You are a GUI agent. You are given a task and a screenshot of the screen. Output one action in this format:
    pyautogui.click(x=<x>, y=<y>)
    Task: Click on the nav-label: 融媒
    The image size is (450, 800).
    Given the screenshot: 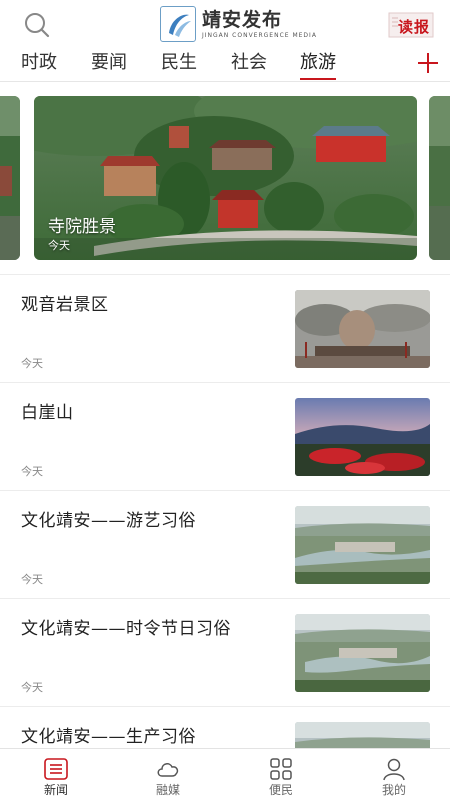 What is the action you would take?
    pyautogui.click(x=167, y=790)
    